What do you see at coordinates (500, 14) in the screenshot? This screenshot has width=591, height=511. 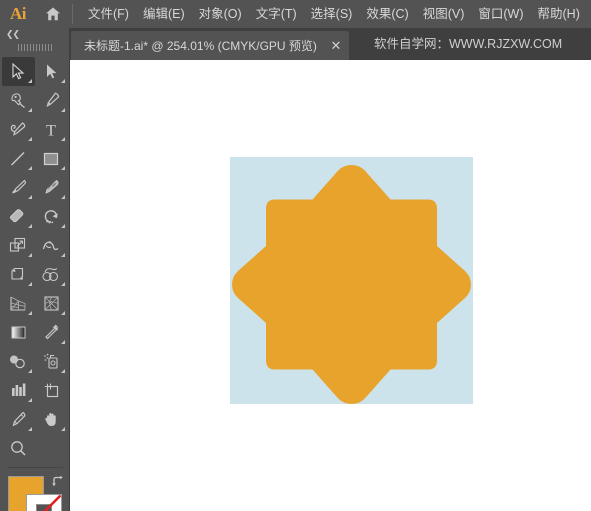 I see `menu-window: 窗口(W)` at bounding box center [500, 14].